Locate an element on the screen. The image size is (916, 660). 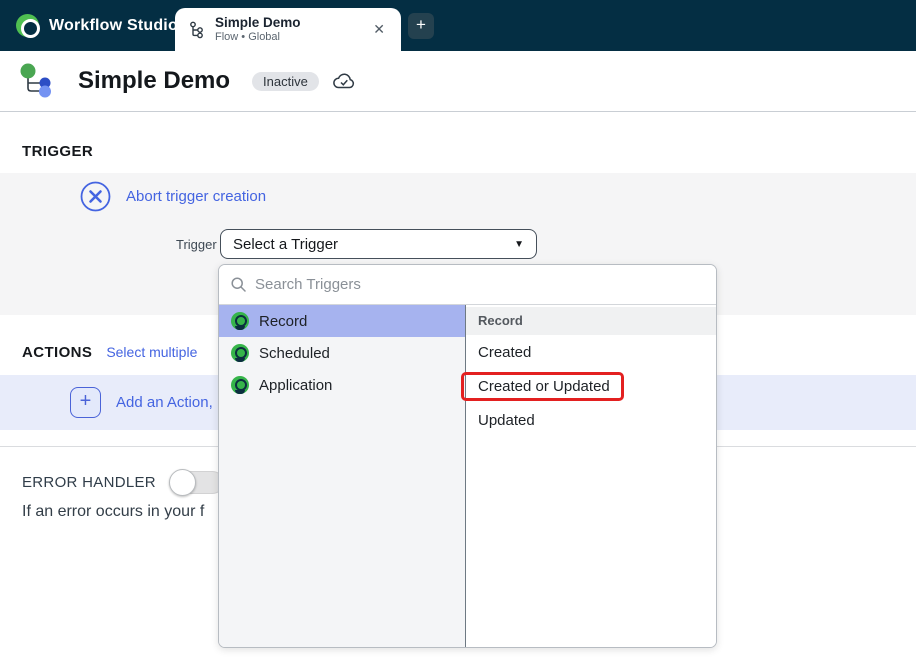
actions-heading-row: ACTIONS Select multiple is located at coordinates (109, 352).